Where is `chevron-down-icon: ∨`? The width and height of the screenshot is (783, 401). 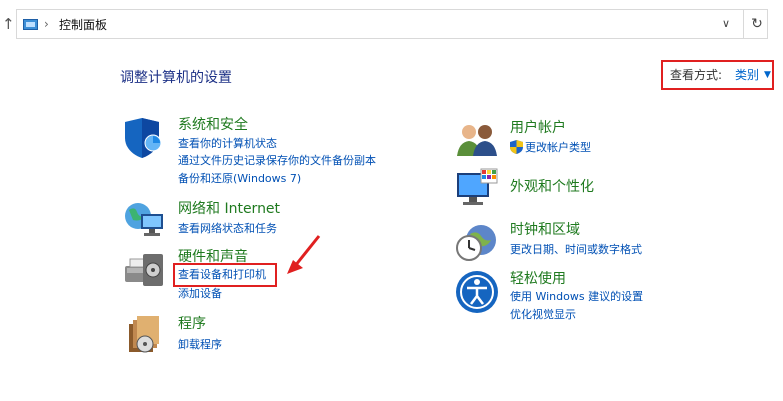
chevron-down-icon: ∨ is located at coordinates (726, 24).